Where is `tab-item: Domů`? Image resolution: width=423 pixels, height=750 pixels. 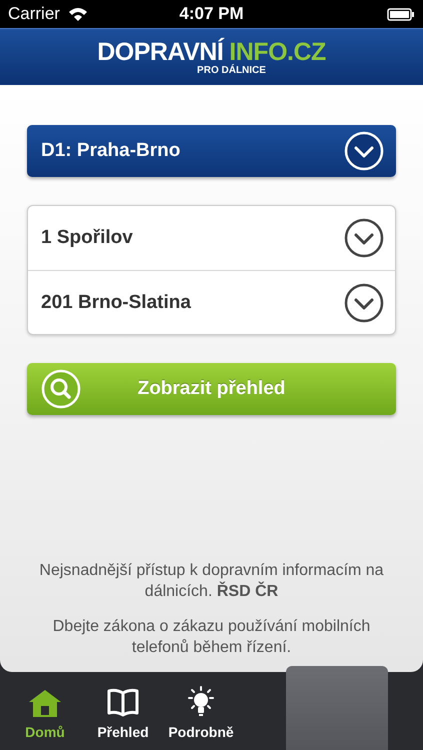
tab-item: Domů is located at coordinates (45, 711).